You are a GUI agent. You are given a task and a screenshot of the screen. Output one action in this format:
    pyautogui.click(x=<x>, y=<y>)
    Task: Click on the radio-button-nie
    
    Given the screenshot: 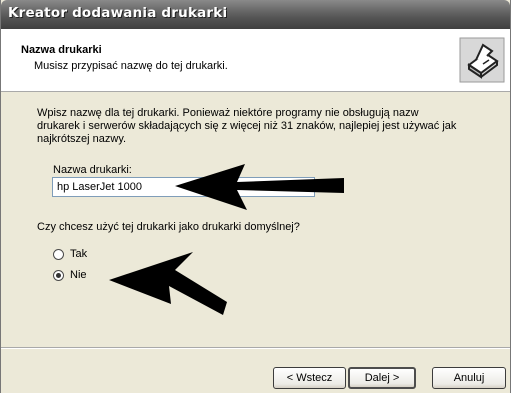 What is the action you would take?
    pyautogui.click(x=58, y=275)
    